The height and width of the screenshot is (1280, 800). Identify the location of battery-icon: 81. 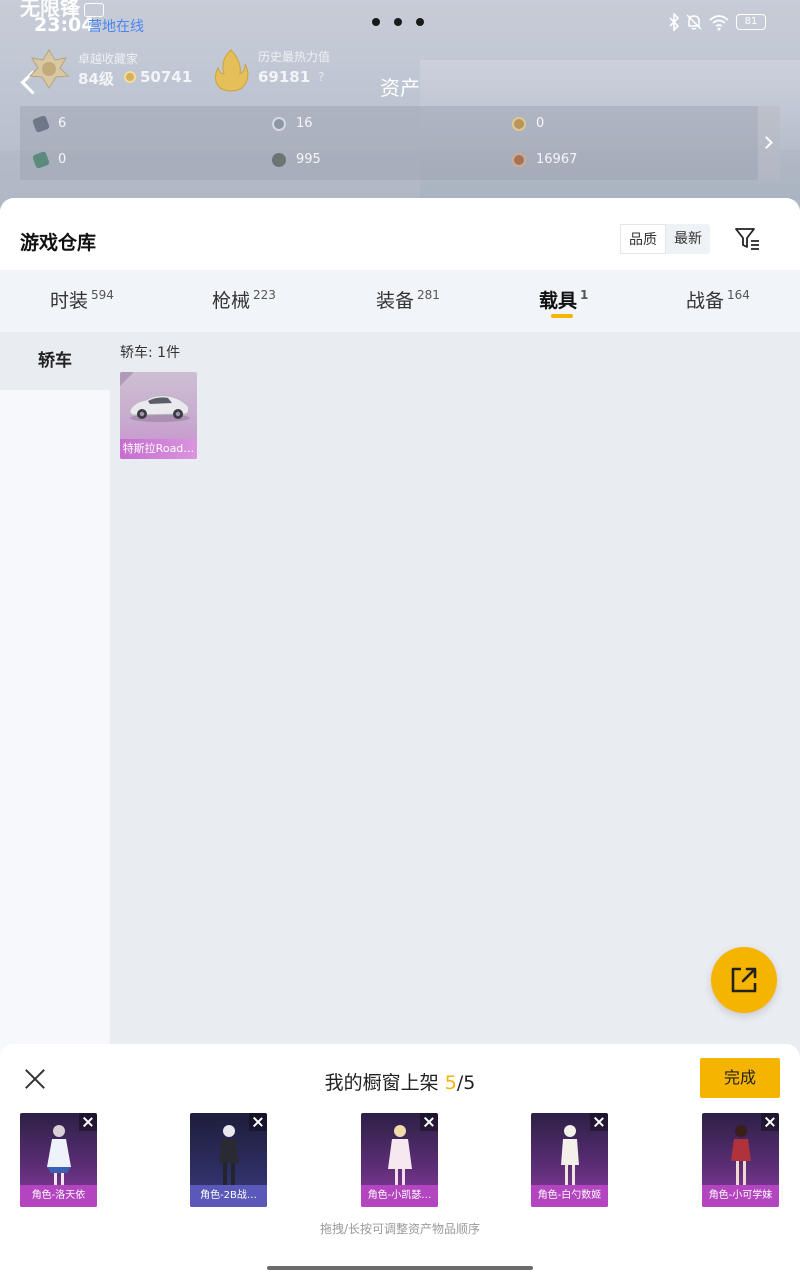
(751, 22).